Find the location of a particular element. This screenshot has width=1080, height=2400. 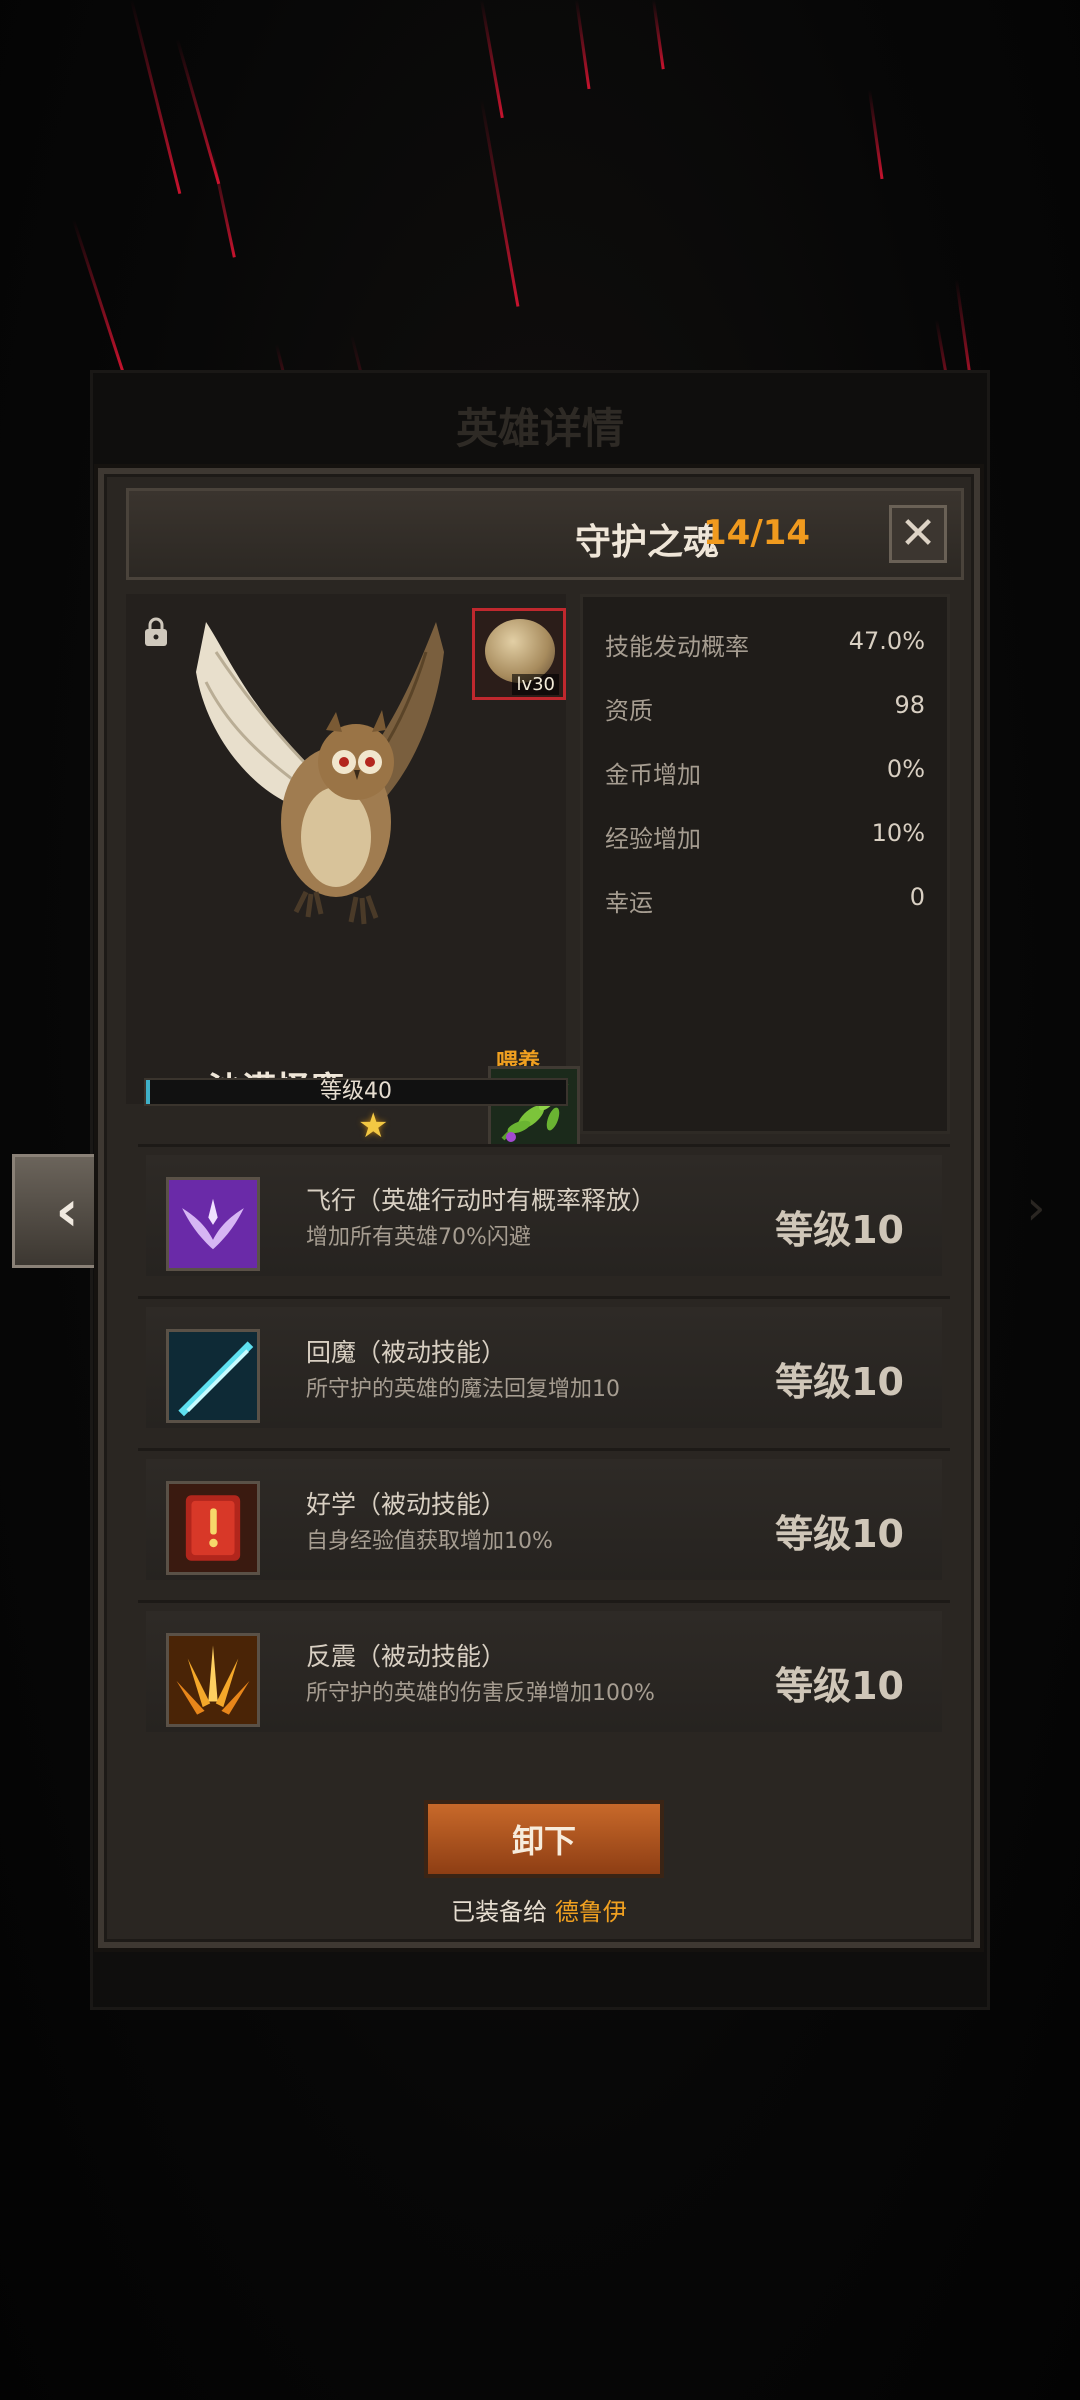

skill-item: 好学（被动技能） 自身经验值获取增加10% 等级10 is located at coordinates (544, 1518).